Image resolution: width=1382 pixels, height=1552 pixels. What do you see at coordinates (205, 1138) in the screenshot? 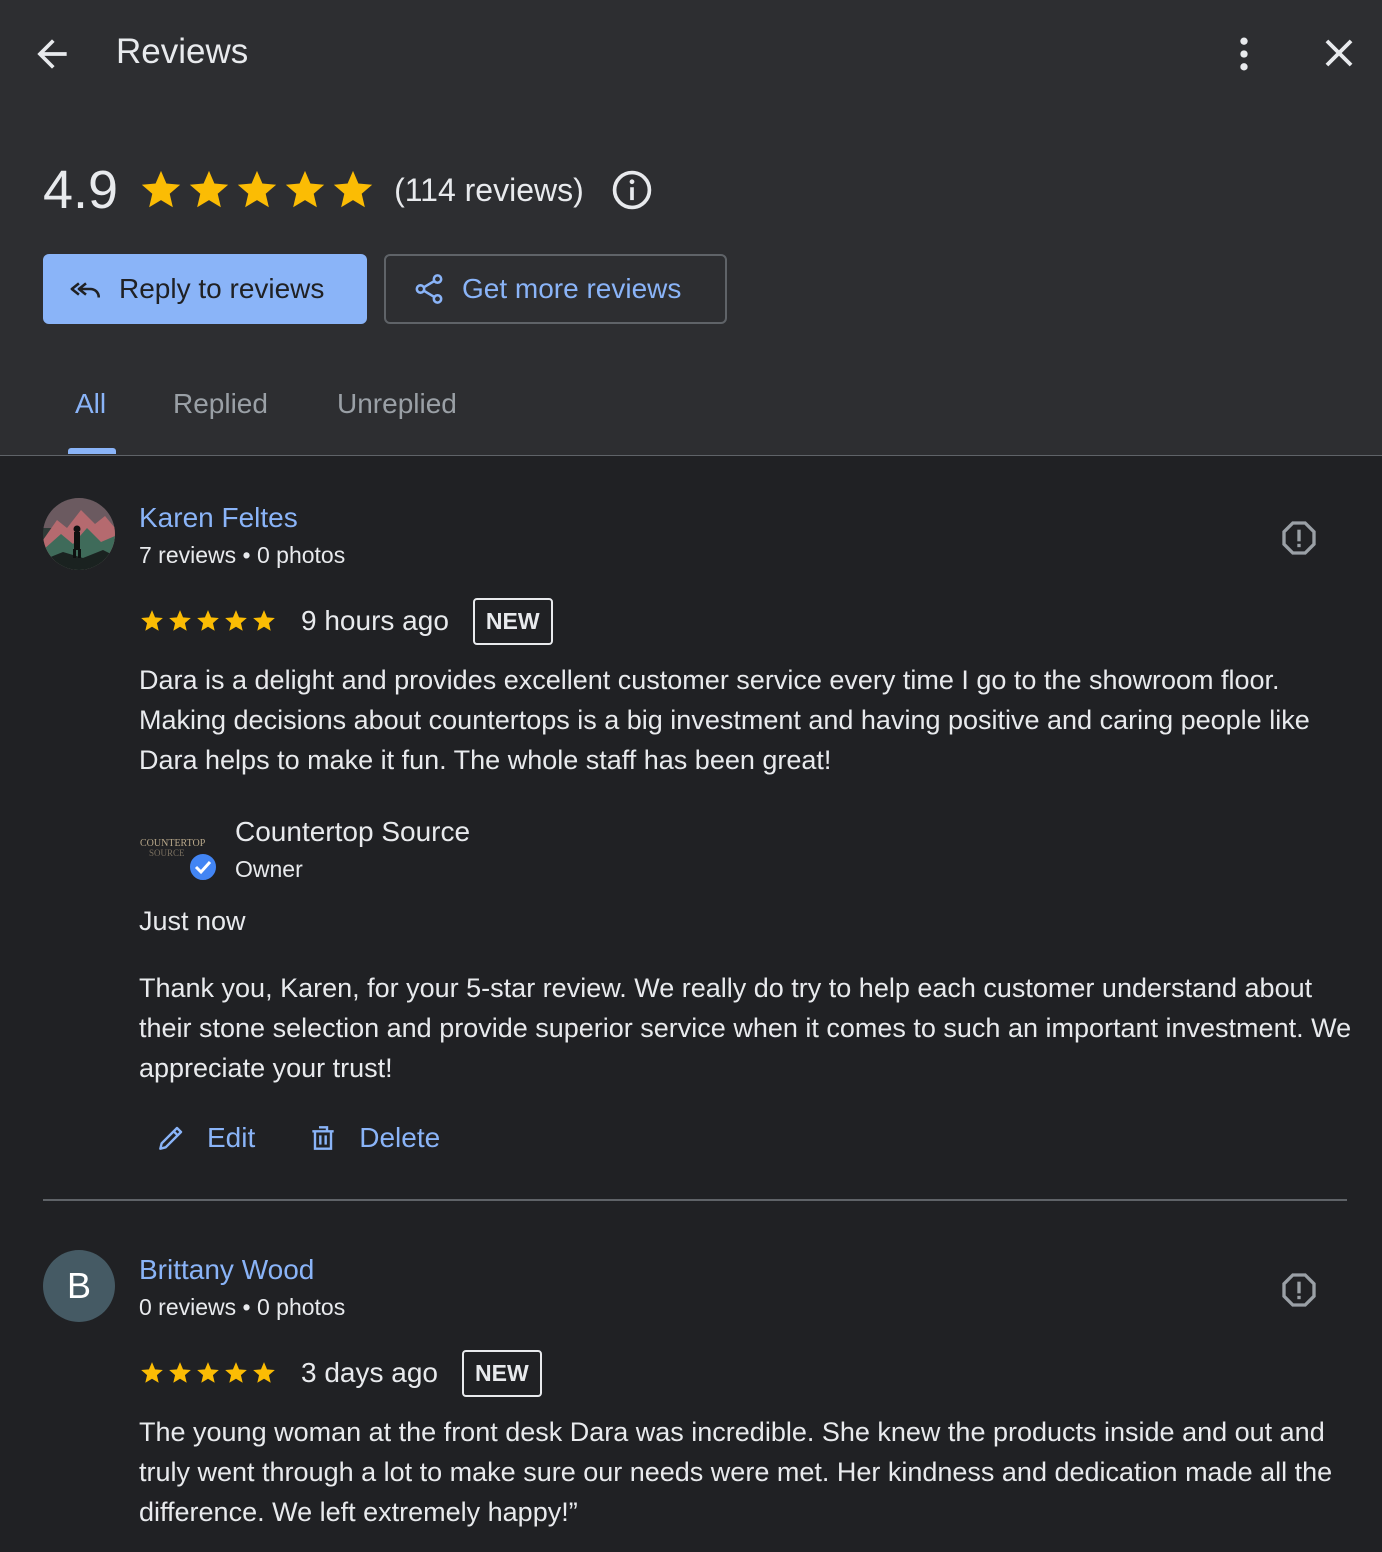
I see `edit-reply-button: Edit` at bounding box center [205, 1138].